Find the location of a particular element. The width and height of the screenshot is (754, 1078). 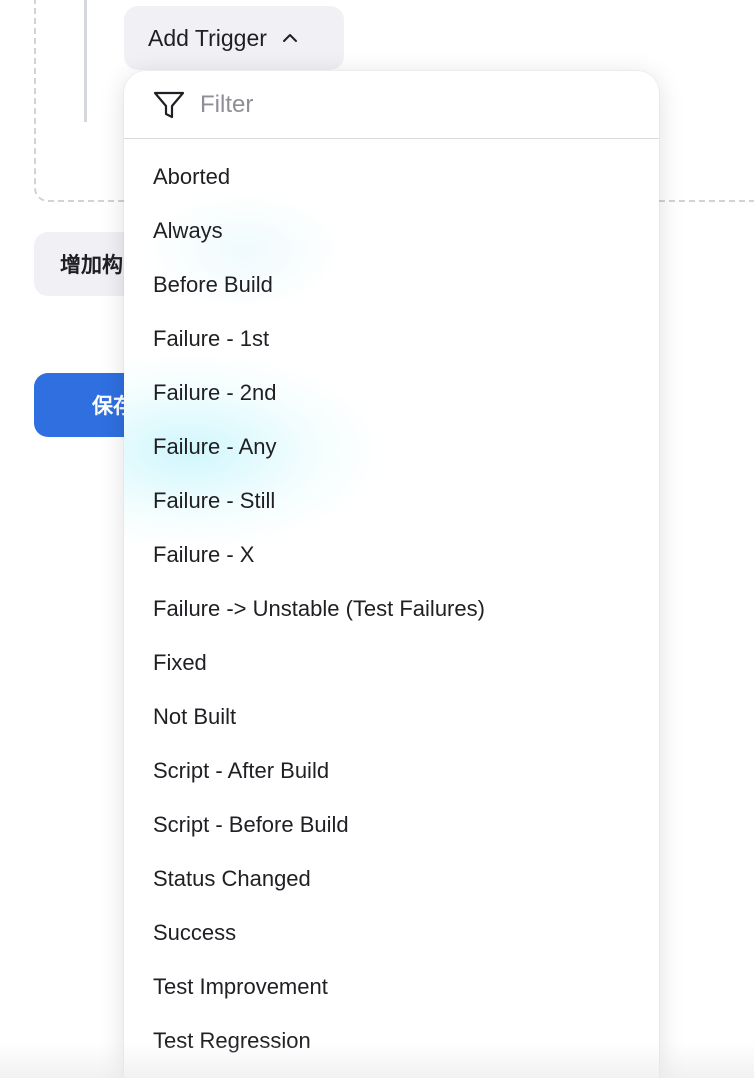

trigger-option: Aborted is located at coordinates (391, 177).